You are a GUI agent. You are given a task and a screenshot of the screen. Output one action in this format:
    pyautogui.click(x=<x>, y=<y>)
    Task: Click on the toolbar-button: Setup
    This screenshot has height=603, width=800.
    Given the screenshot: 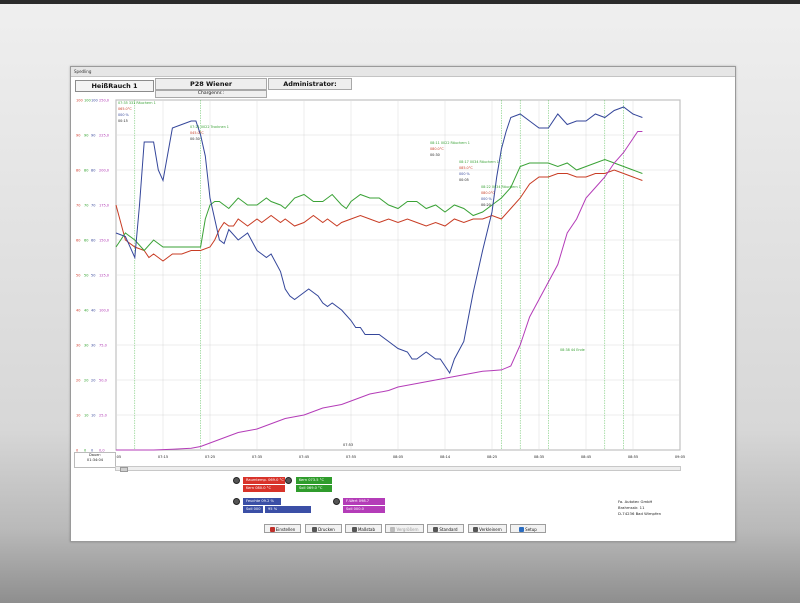 What is the action you would take?
    pyautogui.click(x=528, y=528)
    